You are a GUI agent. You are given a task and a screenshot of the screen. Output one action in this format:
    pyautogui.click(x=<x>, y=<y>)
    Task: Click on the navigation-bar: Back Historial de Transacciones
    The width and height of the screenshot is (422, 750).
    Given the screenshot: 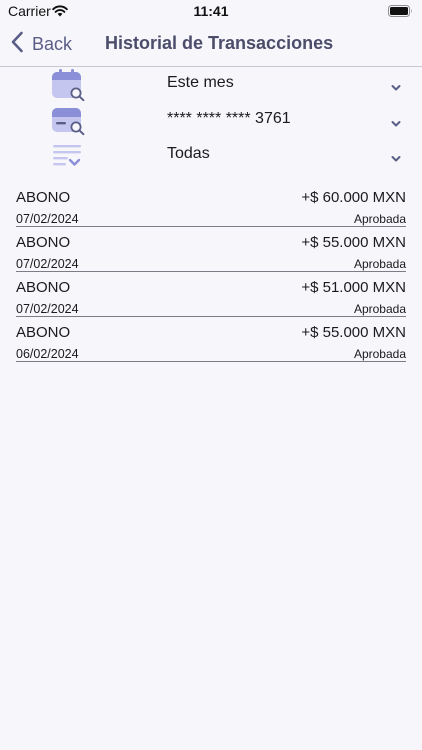 What is the action you would take?
    pyautogui.click(x=211, y=44)
    